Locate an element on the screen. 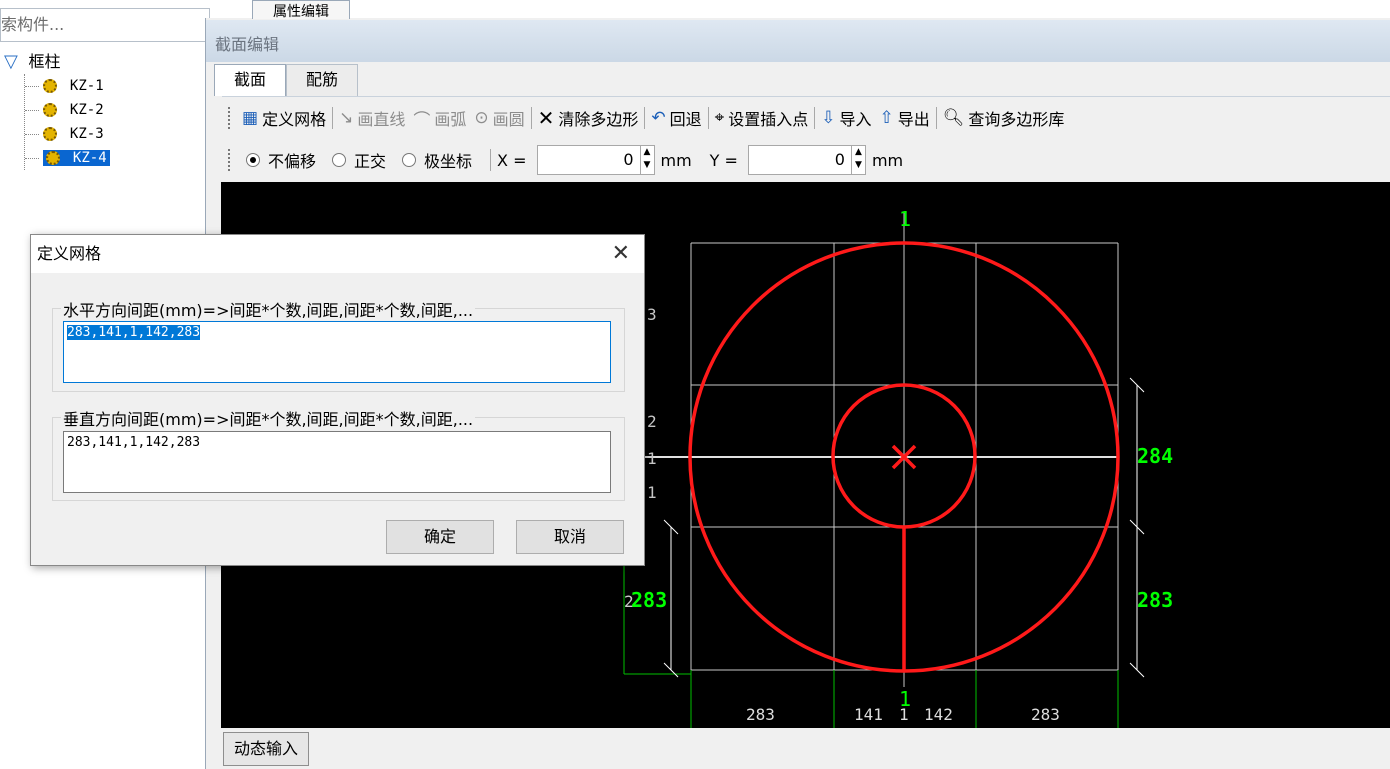 This screenshot has width=1390, height=769. tree-item-selected: KZ-4 is located at coordinates (76, 158).